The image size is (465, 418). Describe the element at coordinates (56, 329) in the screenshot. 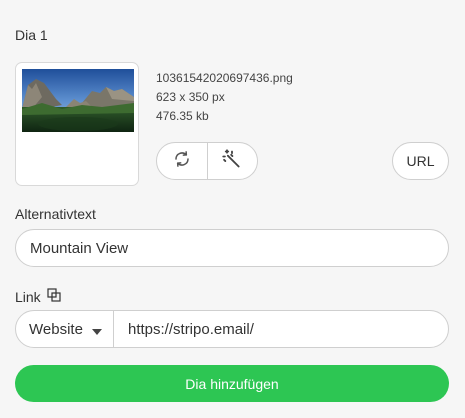

I see `link-type-value: Website` at that location.